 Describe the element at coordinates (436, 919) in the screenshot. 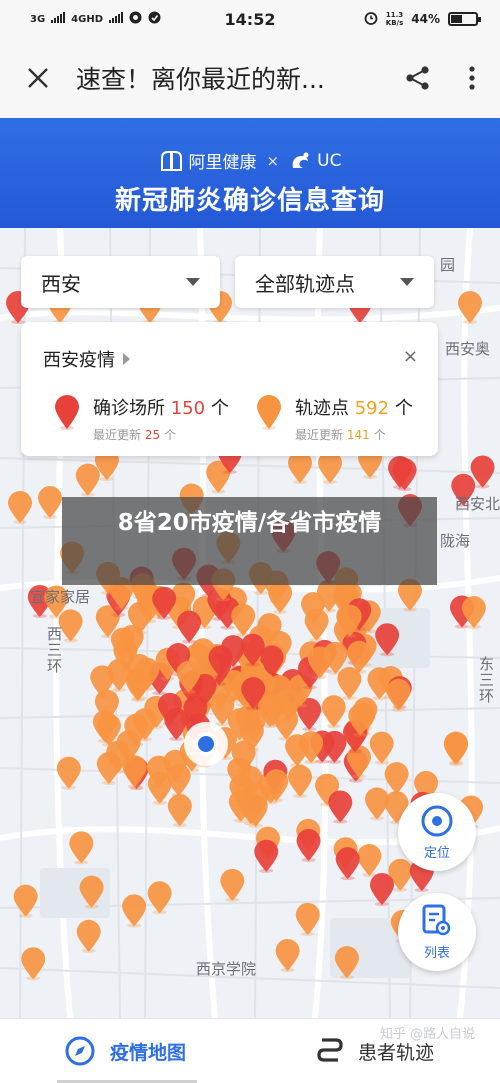

I see `list-icon` at that location.